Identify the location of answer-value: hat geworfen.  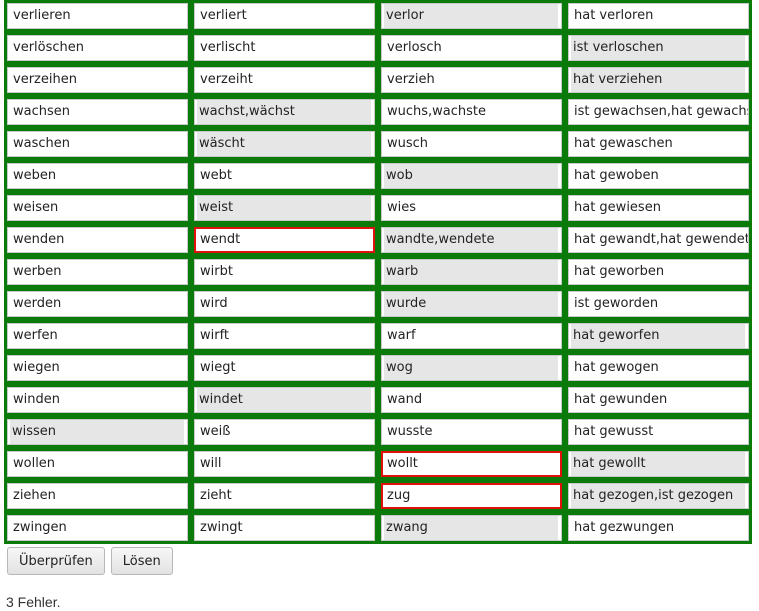
(658, 336).